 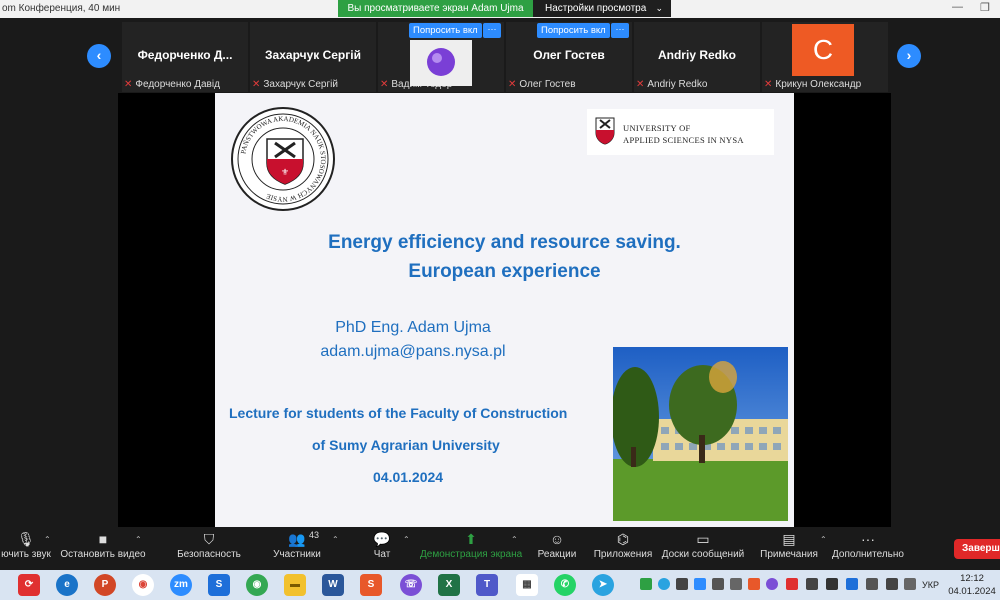 What do you see at coordinates (700, 434) in the screenshot?
I see `building-photo` at bounding box center [700, 434].